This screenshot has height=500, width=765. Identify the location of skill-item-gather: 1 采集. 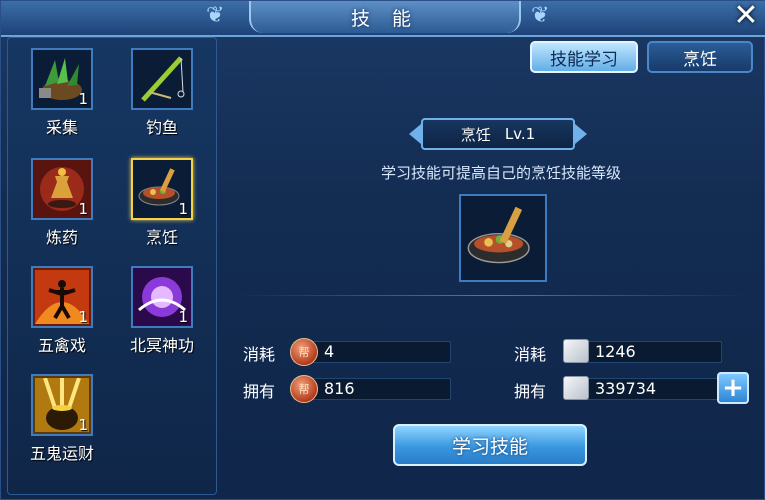
(62, 93).